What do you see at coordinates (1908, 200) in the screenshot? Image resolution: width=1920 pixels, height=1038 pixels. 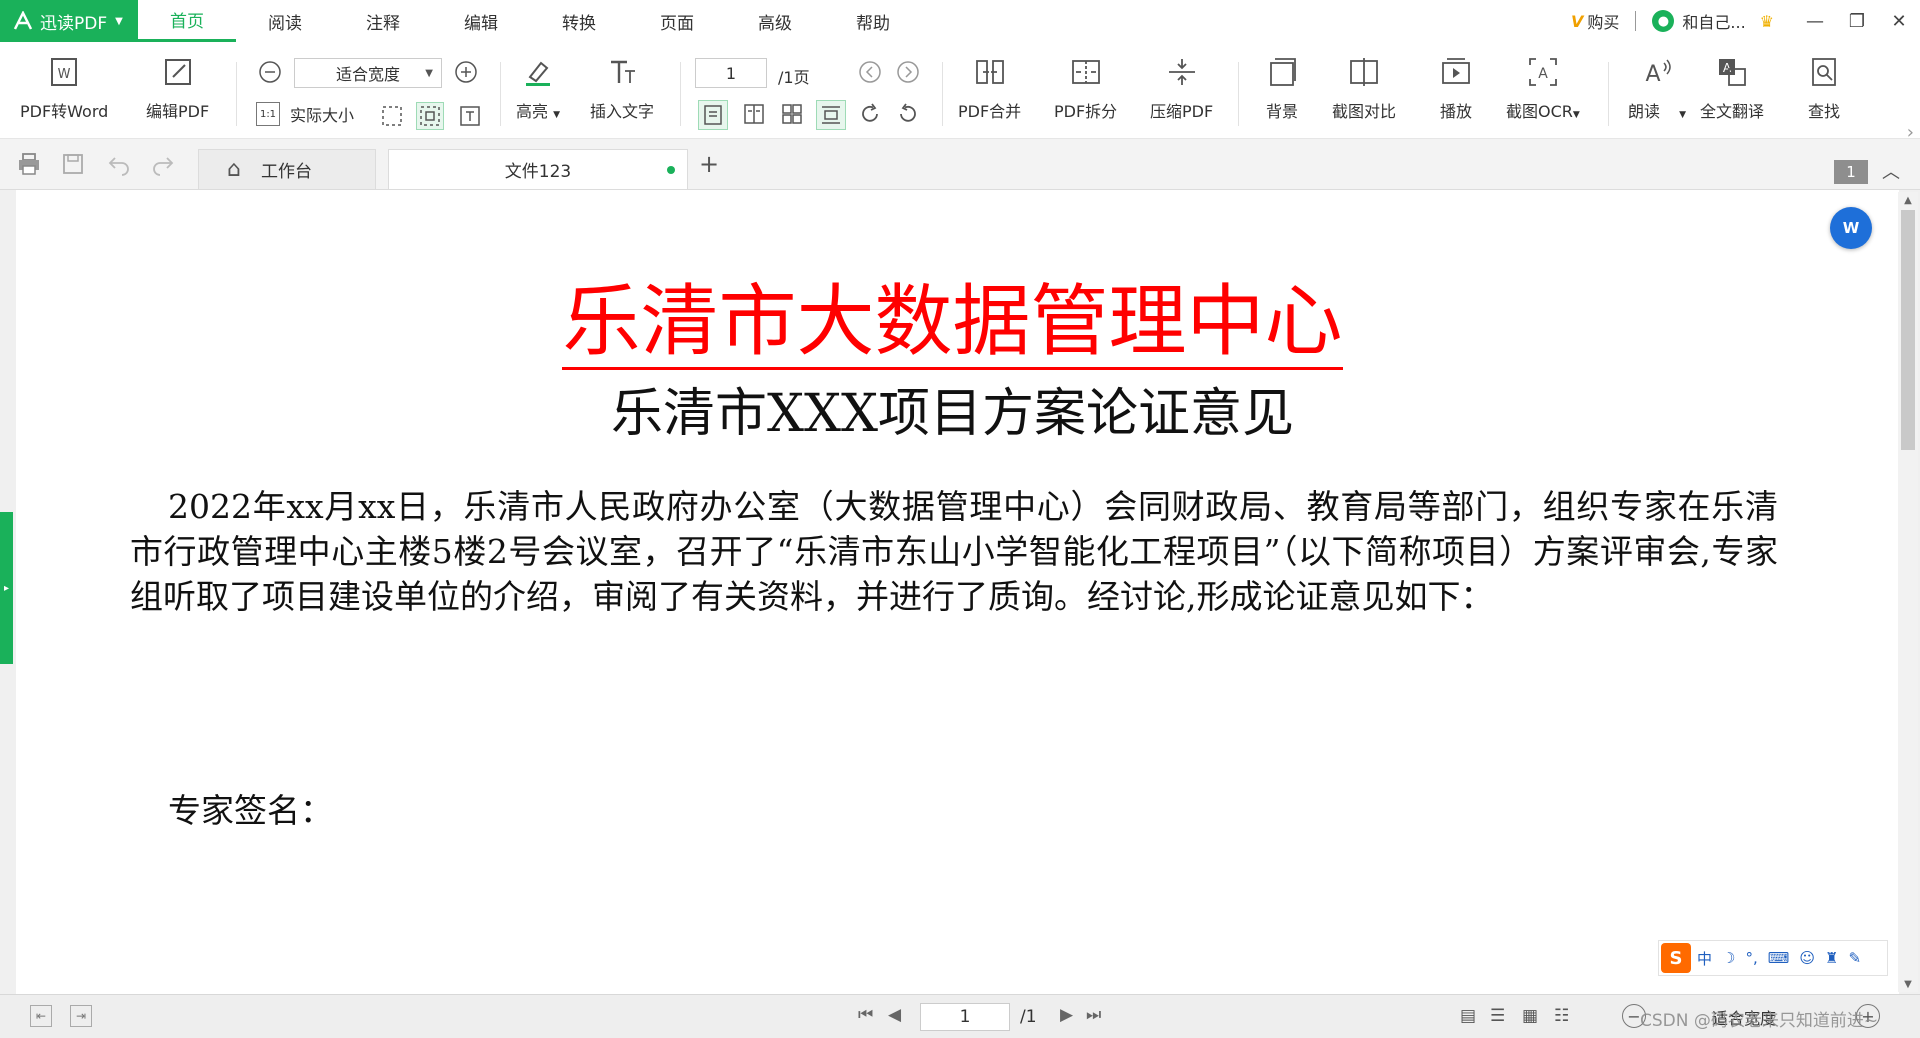 I see `scroll-up-icon: ▲` at bounding box center [1908, 200].